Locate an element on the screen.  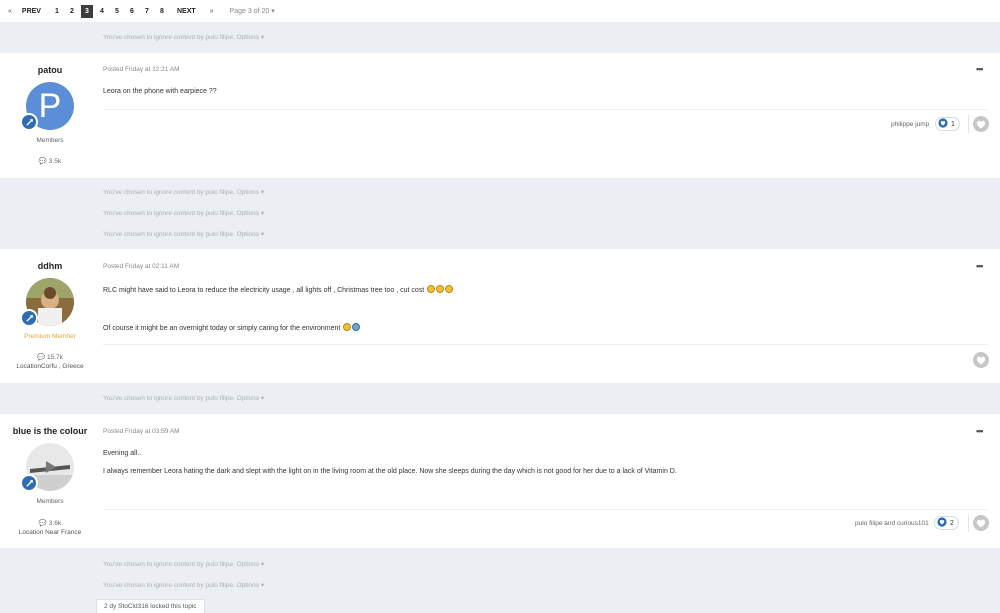
author-name: blue is the colour is located at coordinates (50, 431).